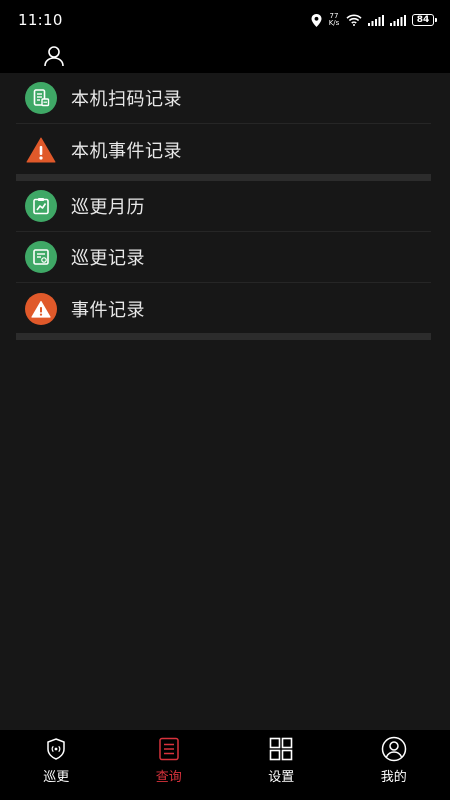 This screenshot has width=450, height=800. I want to click on warning-triangle-icon, so click(41, 150).